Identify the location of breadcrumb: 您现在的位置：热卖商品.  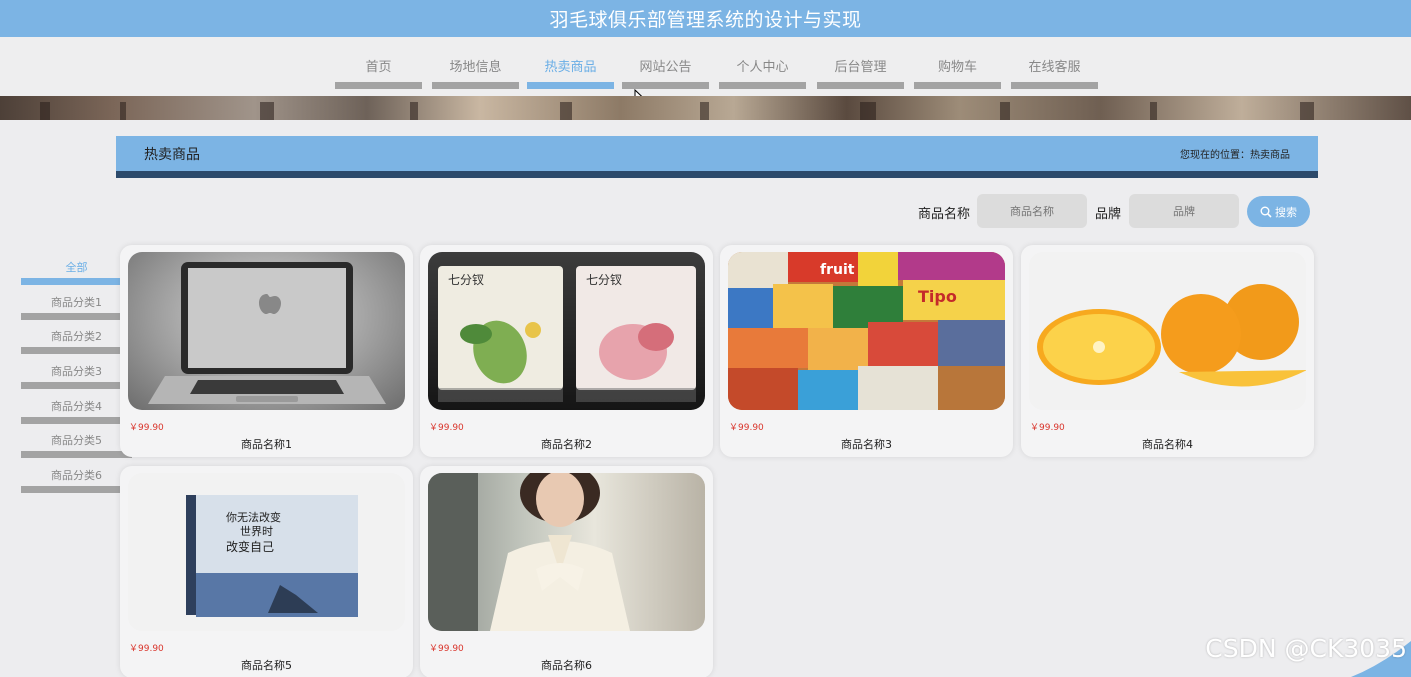
(1235, 155).